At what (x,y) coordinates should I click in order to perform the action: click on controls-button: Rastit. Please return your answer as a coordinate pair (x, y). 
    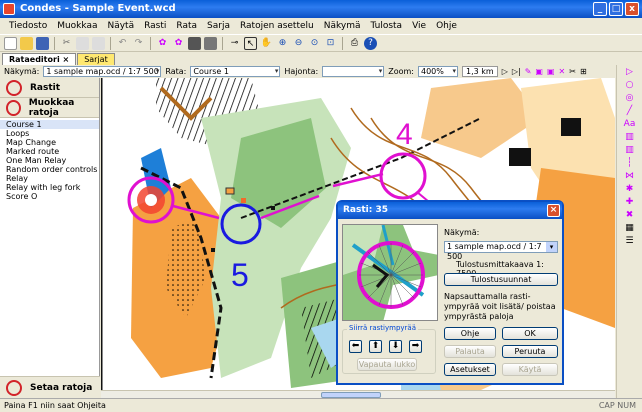
    Looking at the image, I should click on (49, 88).